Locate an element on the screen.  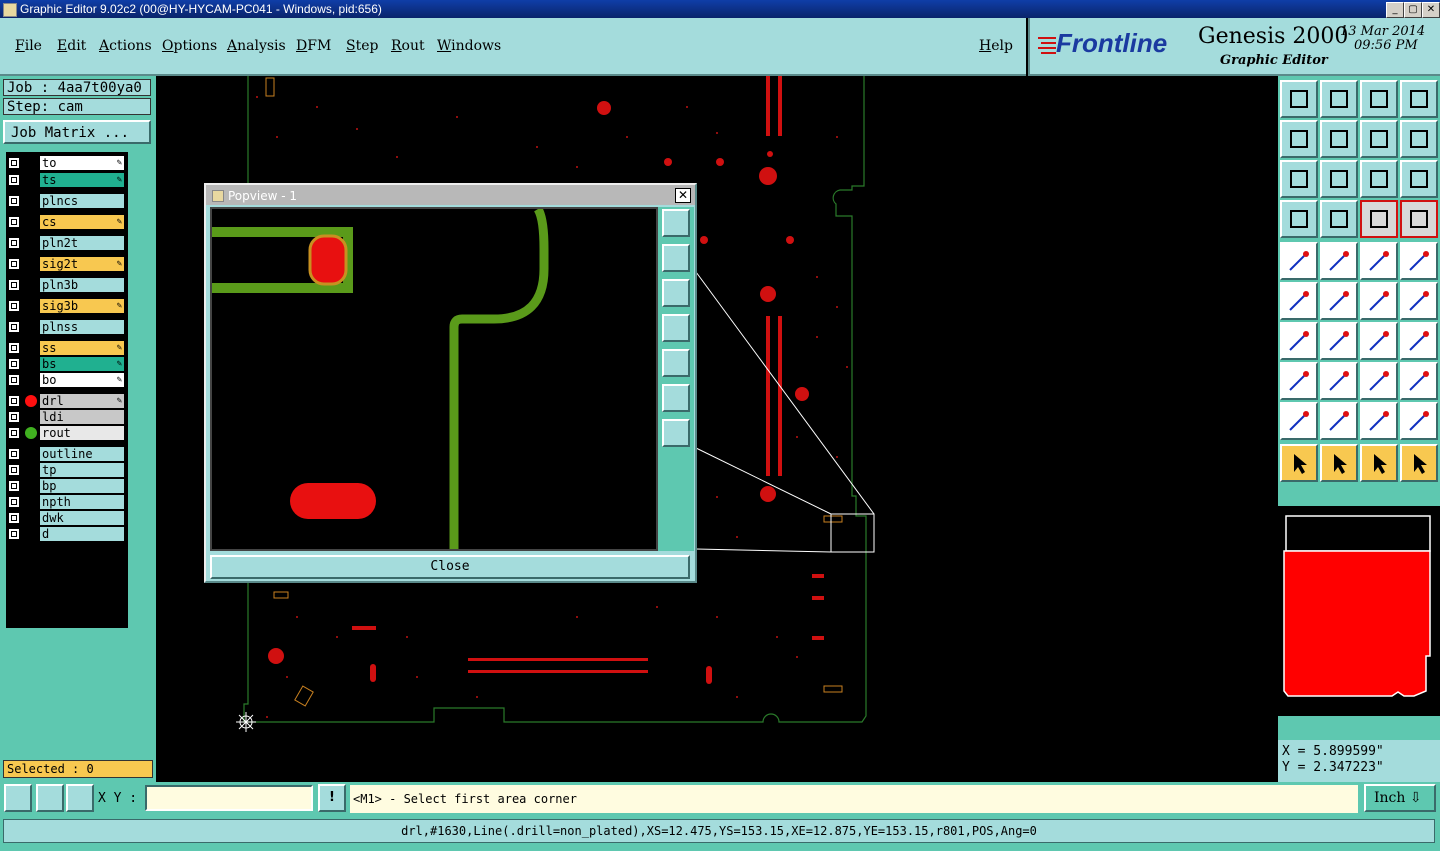
open-job-icon is located at coordinates (1299, 99).